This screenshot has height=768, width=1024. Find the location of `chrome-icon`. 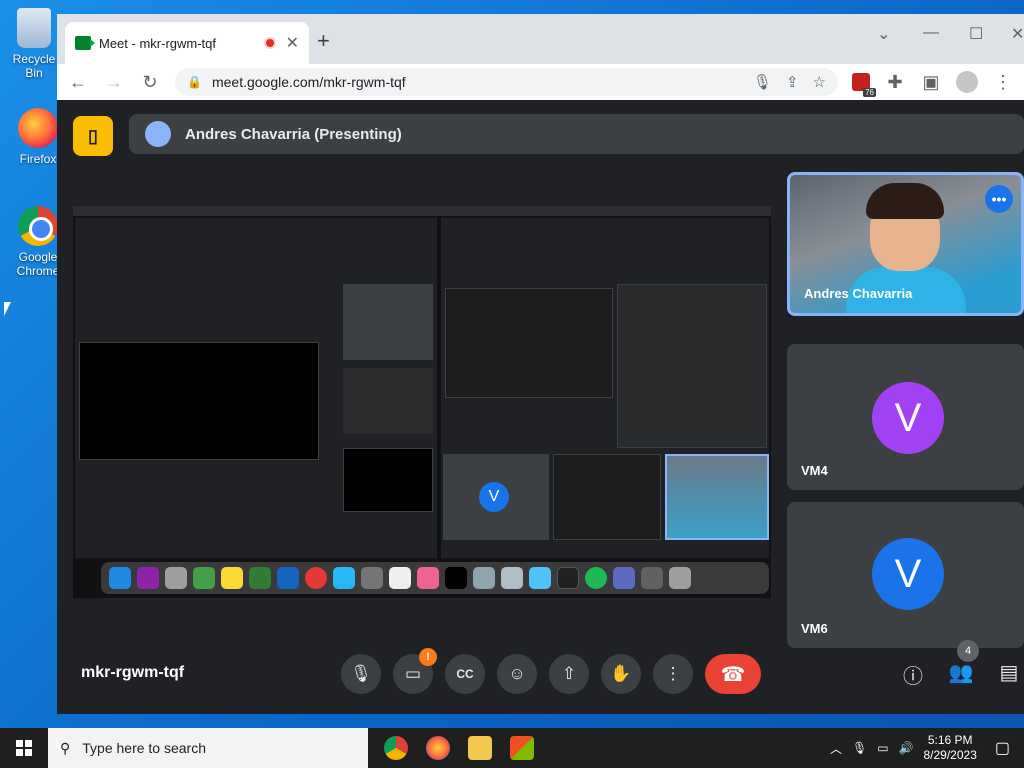

chrome-icon is located at coordinates (38, 226).